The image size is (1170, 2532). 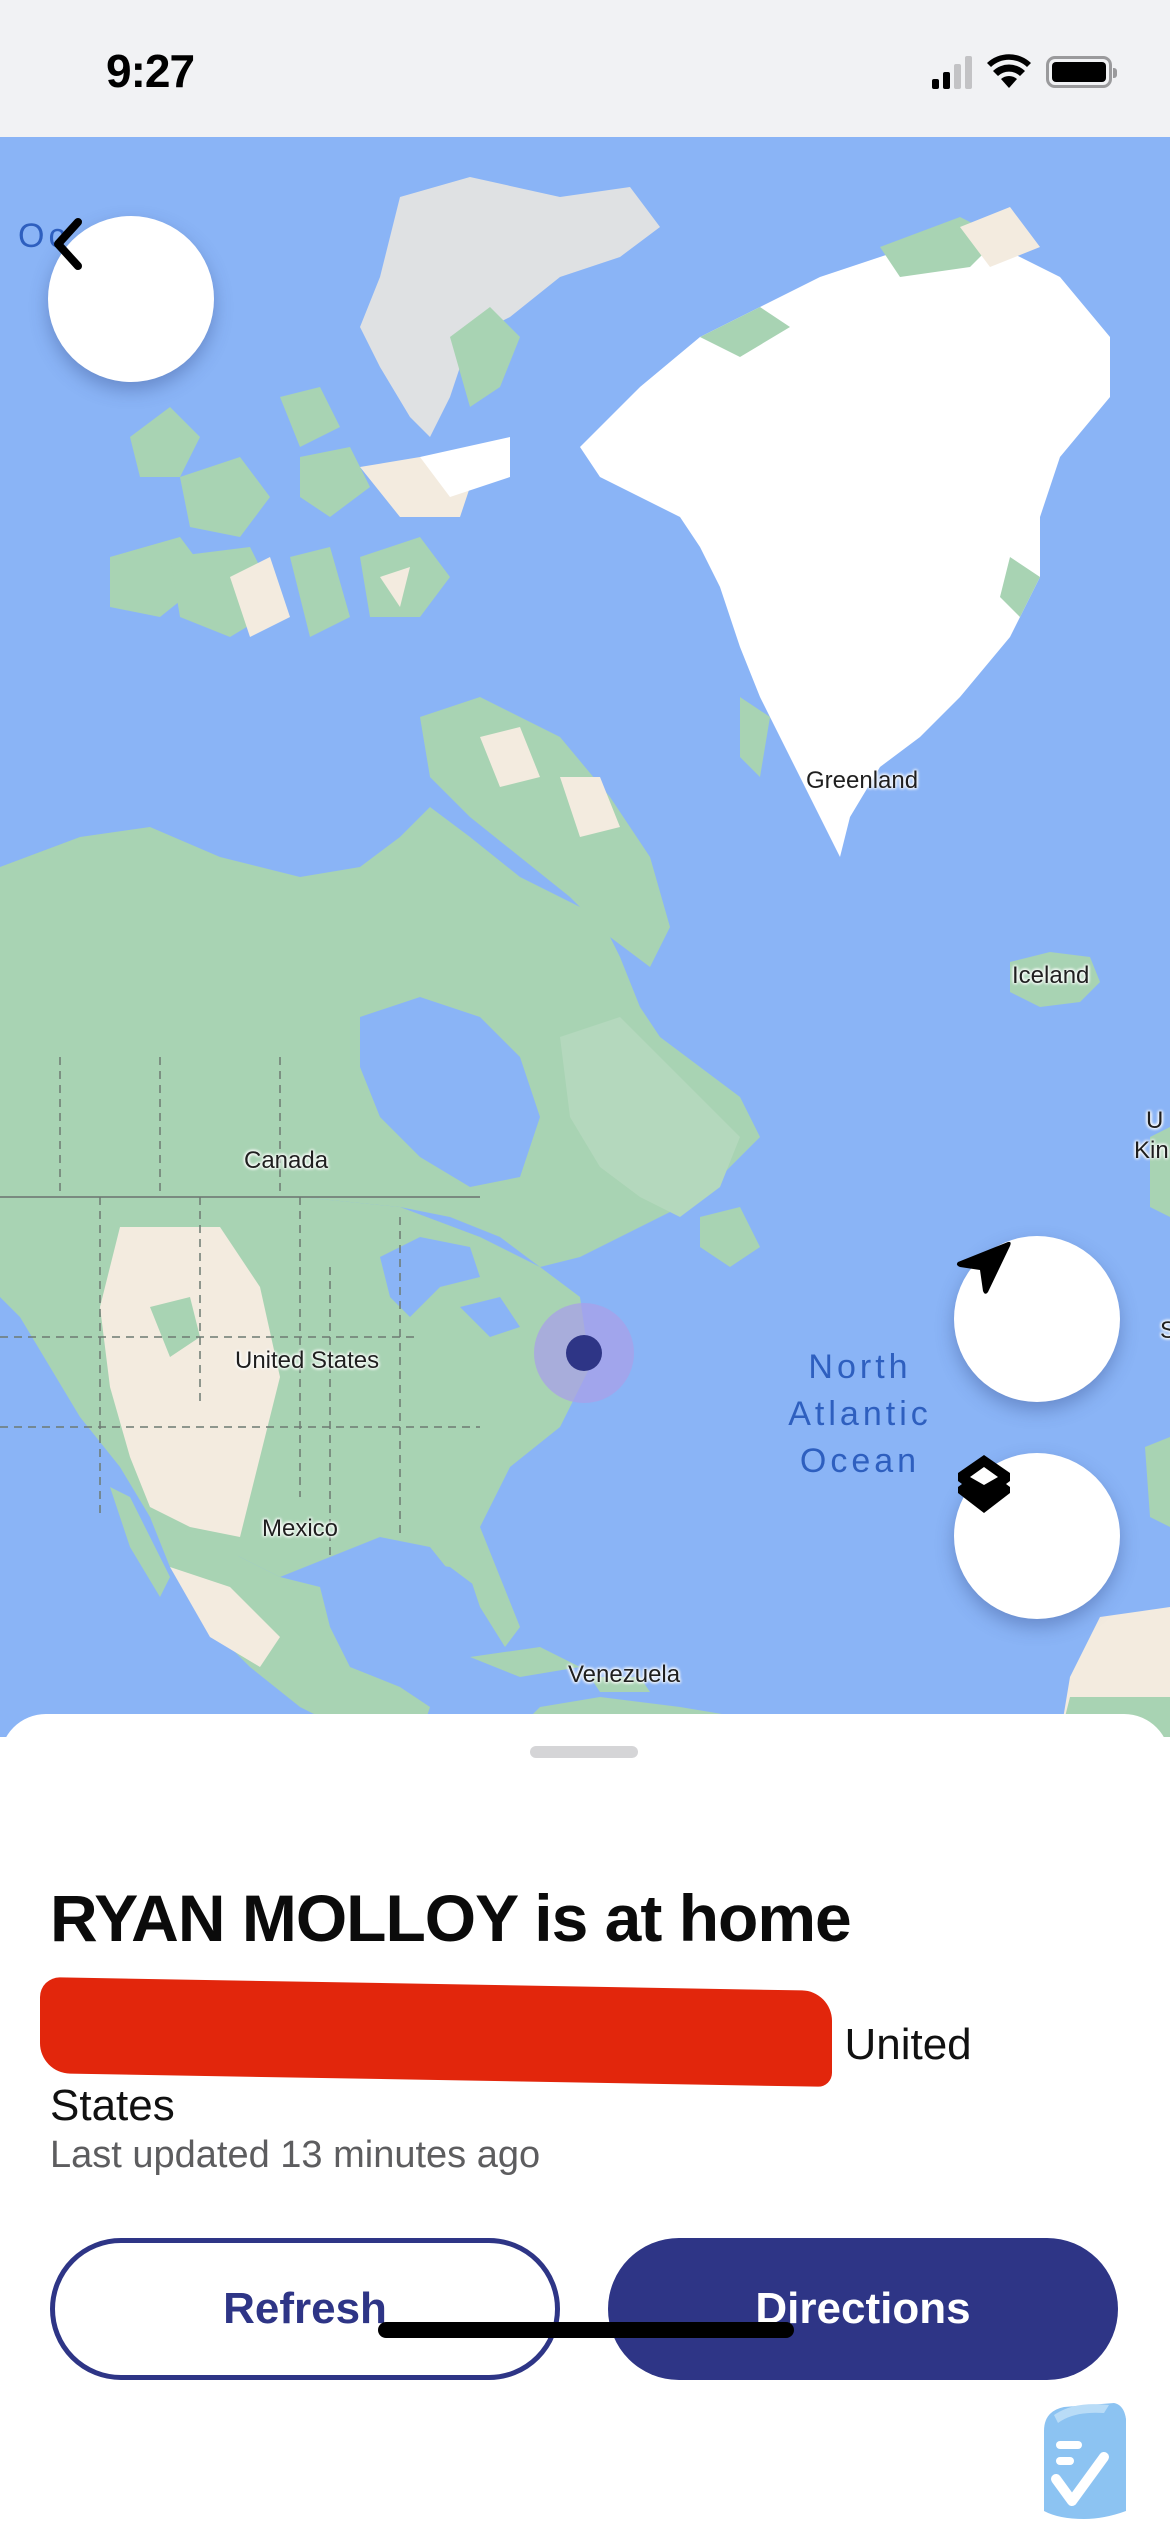 I want to click on spain-partial, so click(x=1157, y=1482).